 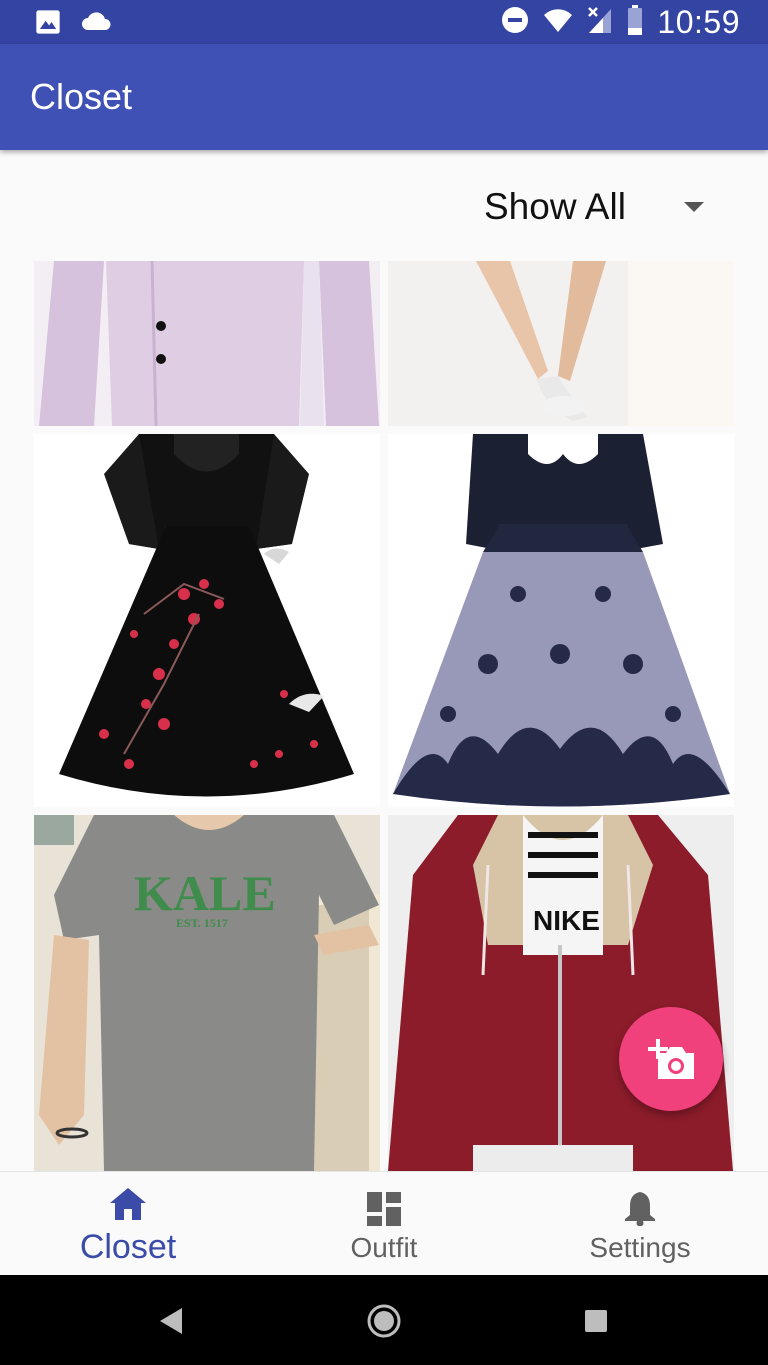 I want to click on back-icon, so click(x=171, y=1323).